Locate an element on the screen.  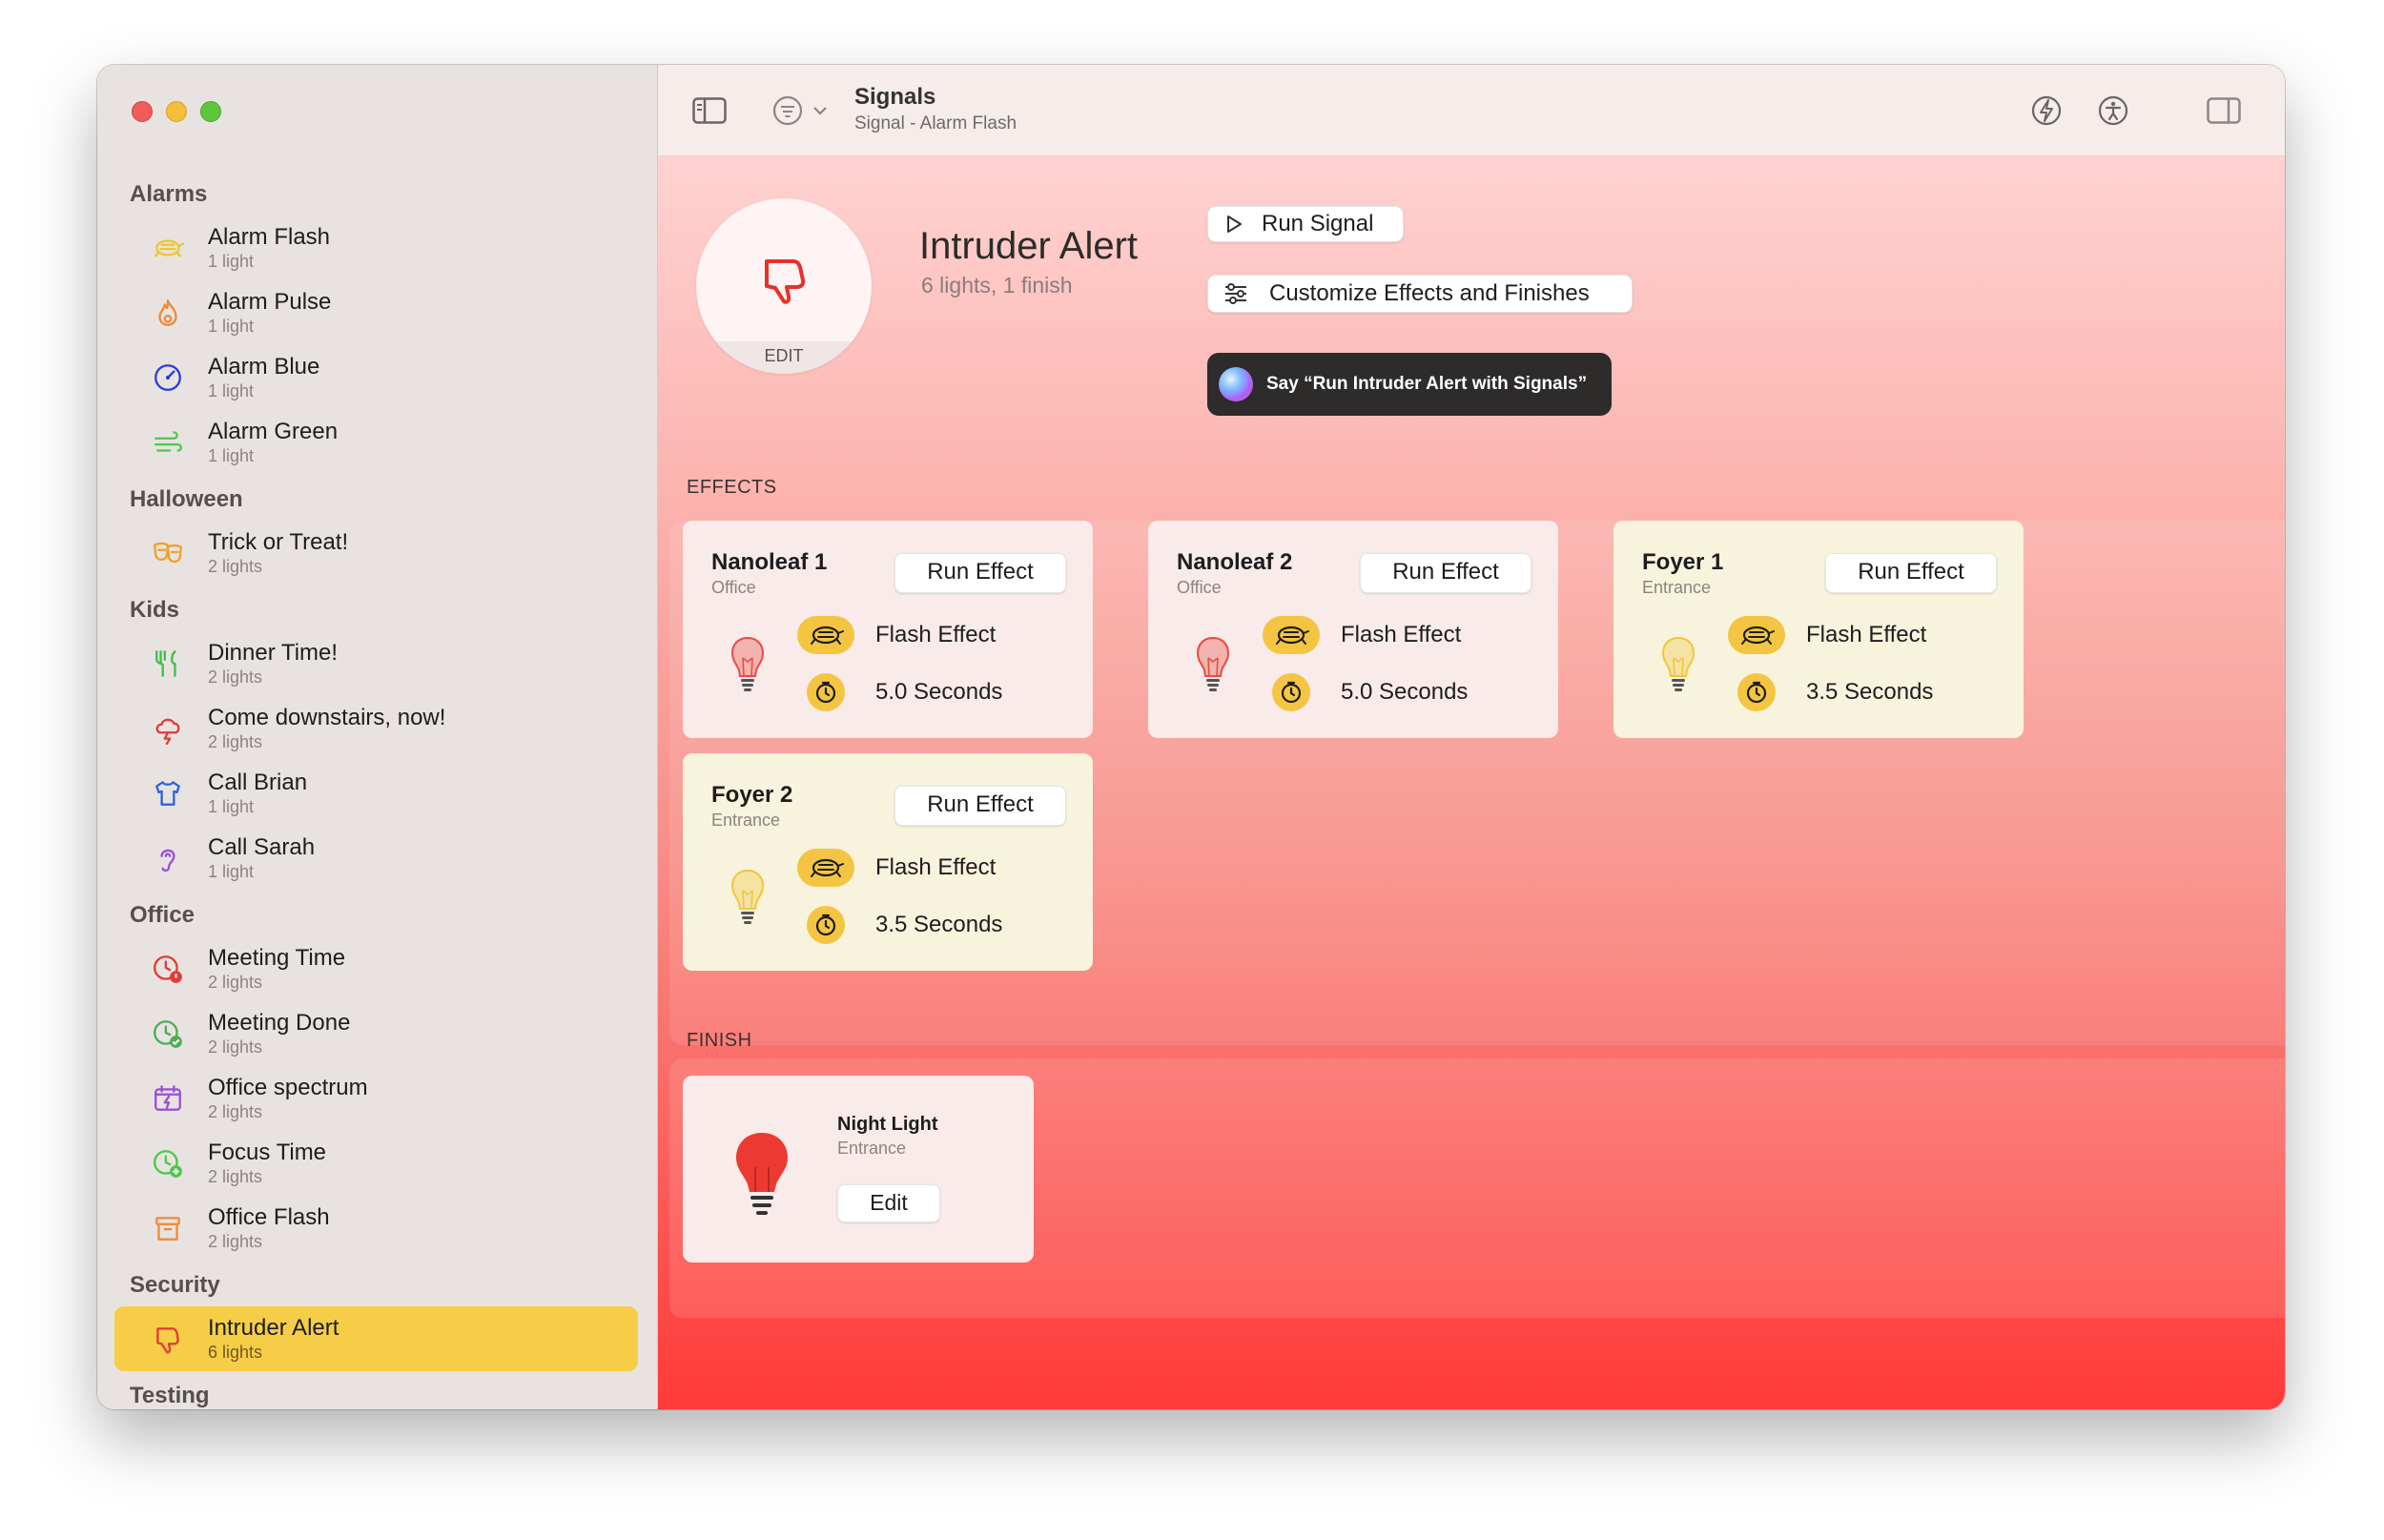
toolbar: Signals Signal - Alarm Flash is located at coordinates (1472, 110).